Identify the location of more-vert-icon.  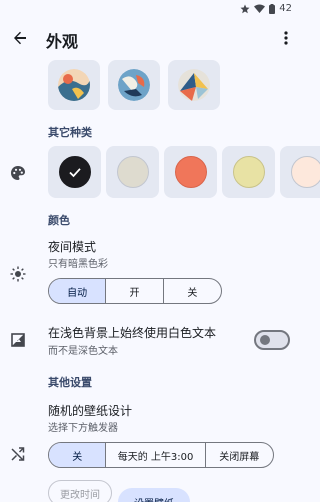
(286, 38).